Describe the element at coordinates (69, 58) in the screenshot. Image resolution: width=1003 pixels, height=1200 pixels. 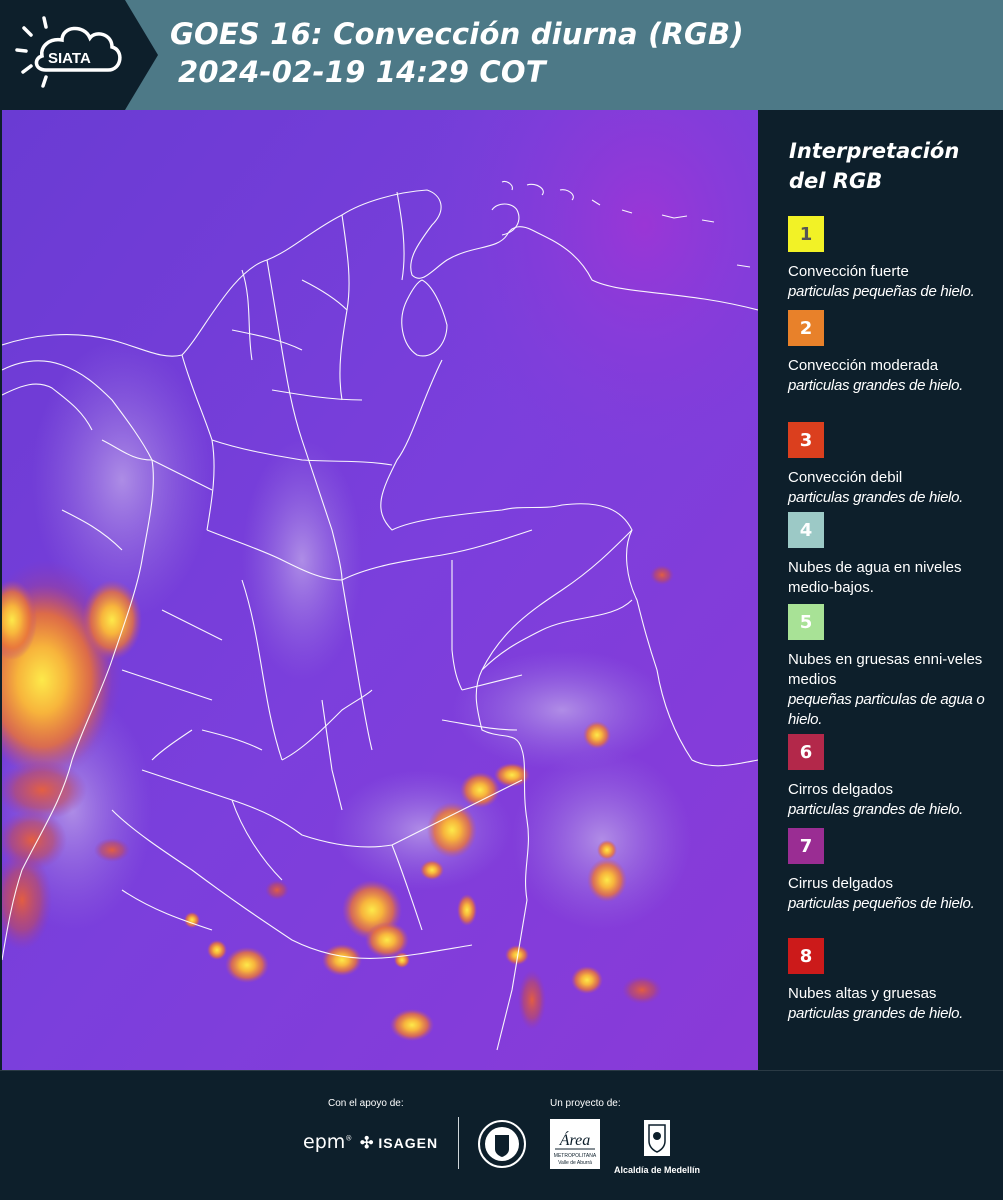
I see `siata-logo-text: SIATA` at that location.